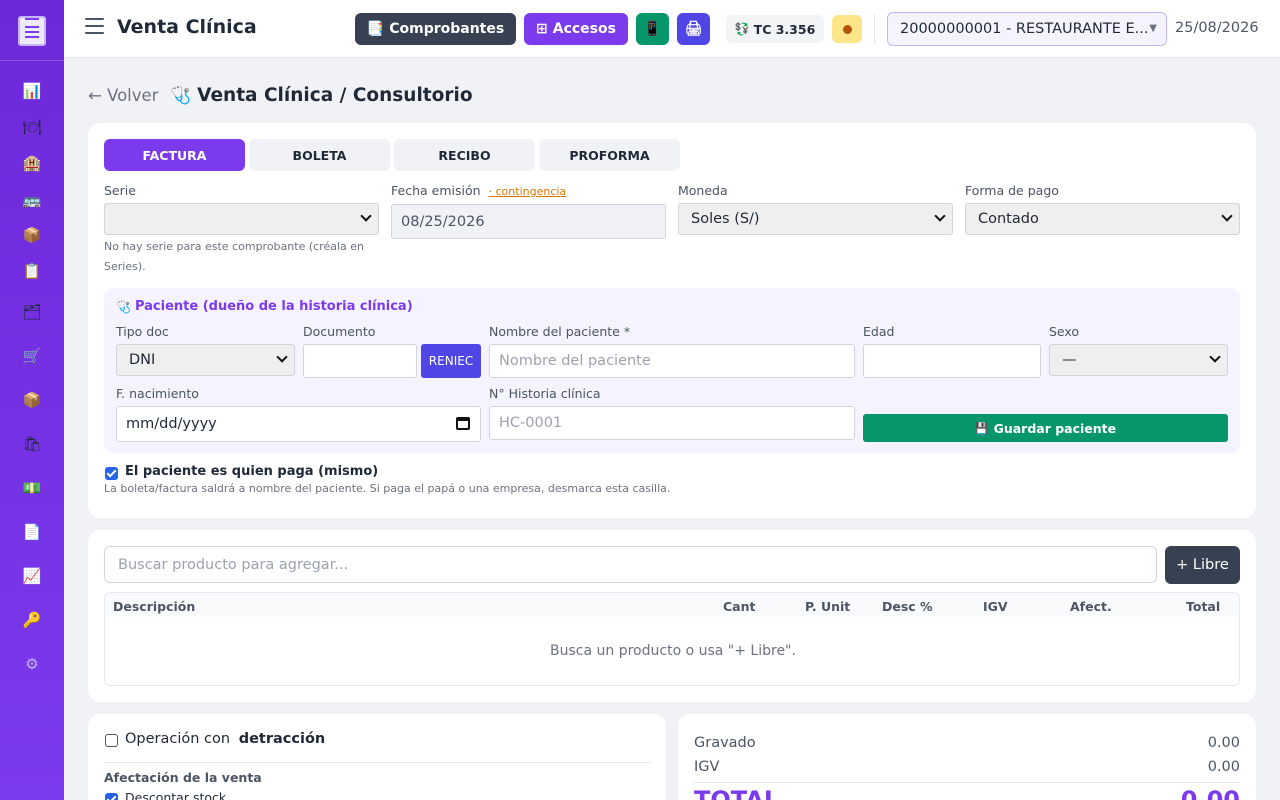  What do you see at coordinates (463, 423) in the screenshot?
I see `calendar-icon` at bounding box center [463, 423].